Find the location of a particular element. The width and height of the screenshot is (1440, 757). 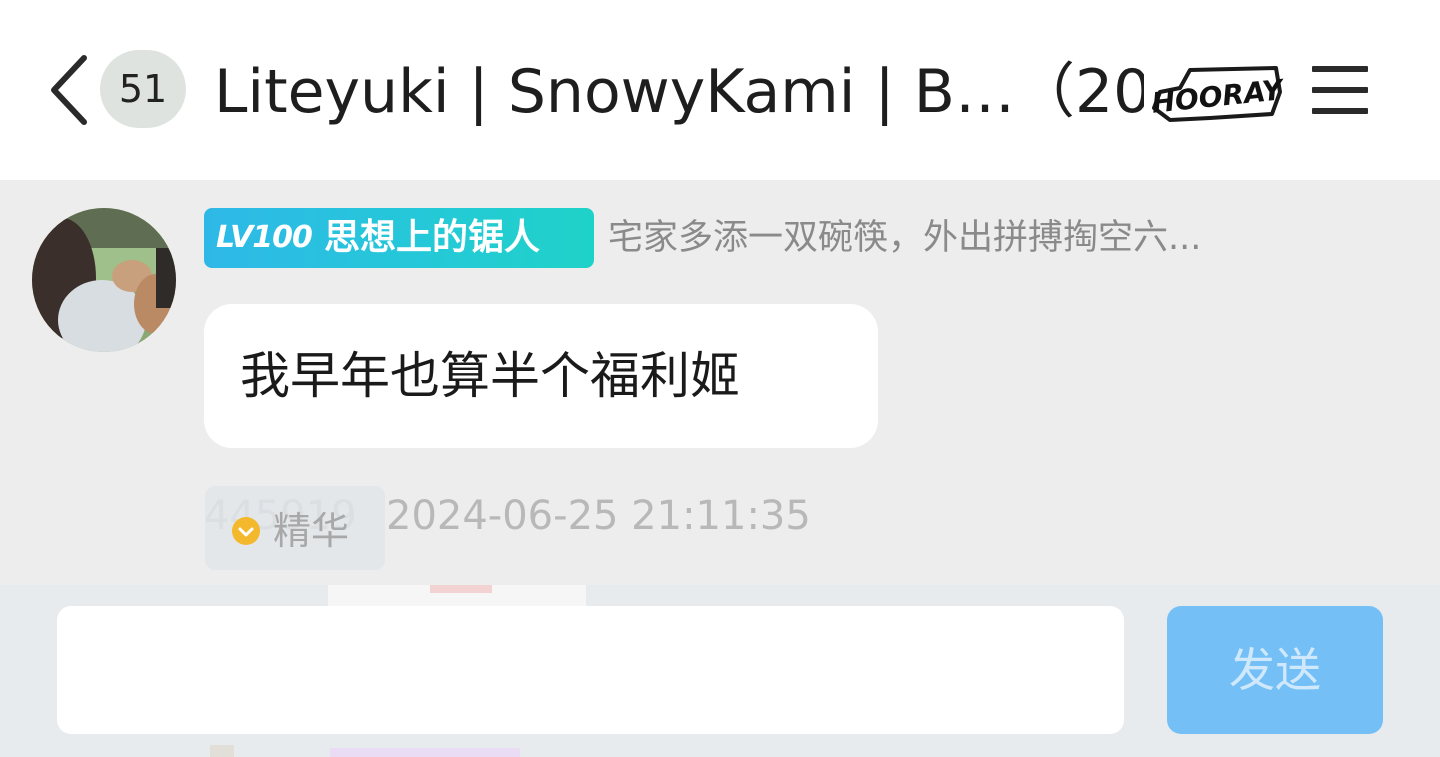

next-message-accent is located at coordinates (461, 589).